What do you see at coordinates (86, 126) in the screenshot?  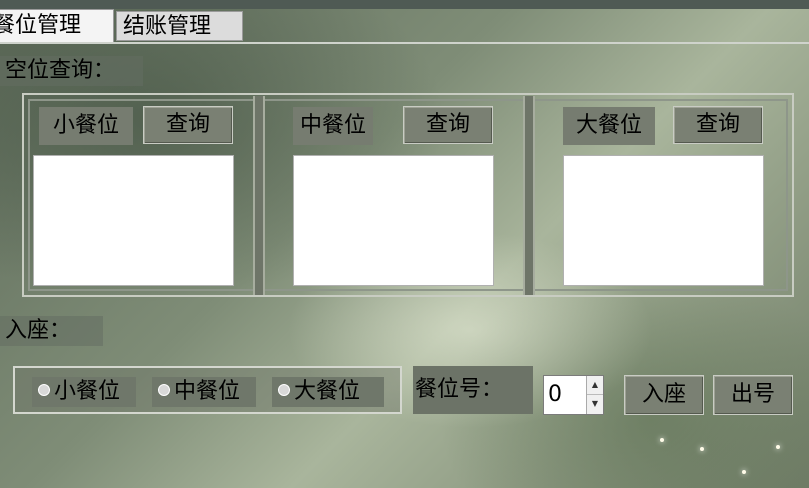 I see `small-seat-label: 小餐位` at bounding box center [86, 126].